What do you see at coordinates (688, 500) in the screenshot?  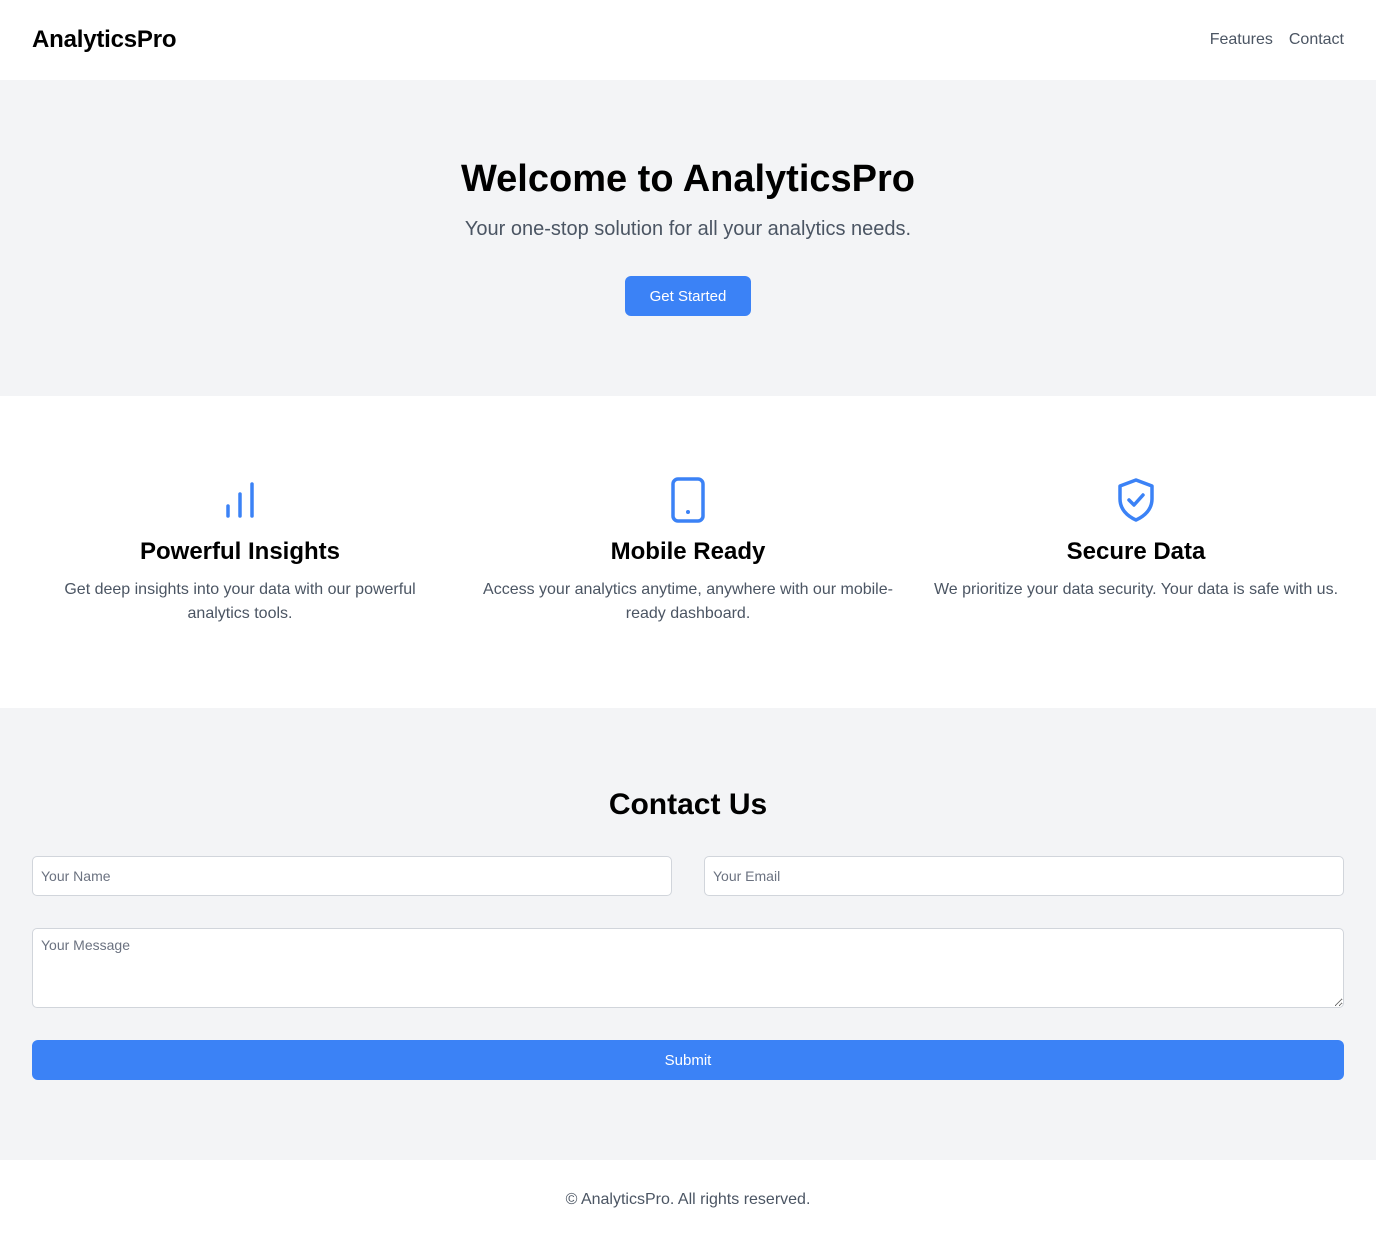 I see `mobile-phone-icon` at bounding box center [688, 500].